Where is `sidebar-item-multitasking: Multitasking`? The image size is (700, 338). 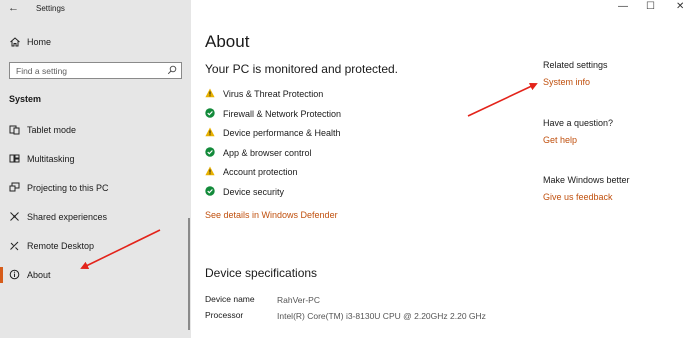
sidebar-item-multitasking: Multitasking is located at coordinates (94, 159).